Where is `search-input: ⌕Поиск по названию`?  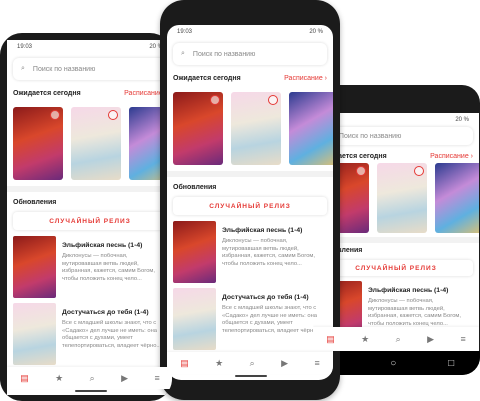
search-input: ⌕Поиск по названию is located at coordinates (396, 136).